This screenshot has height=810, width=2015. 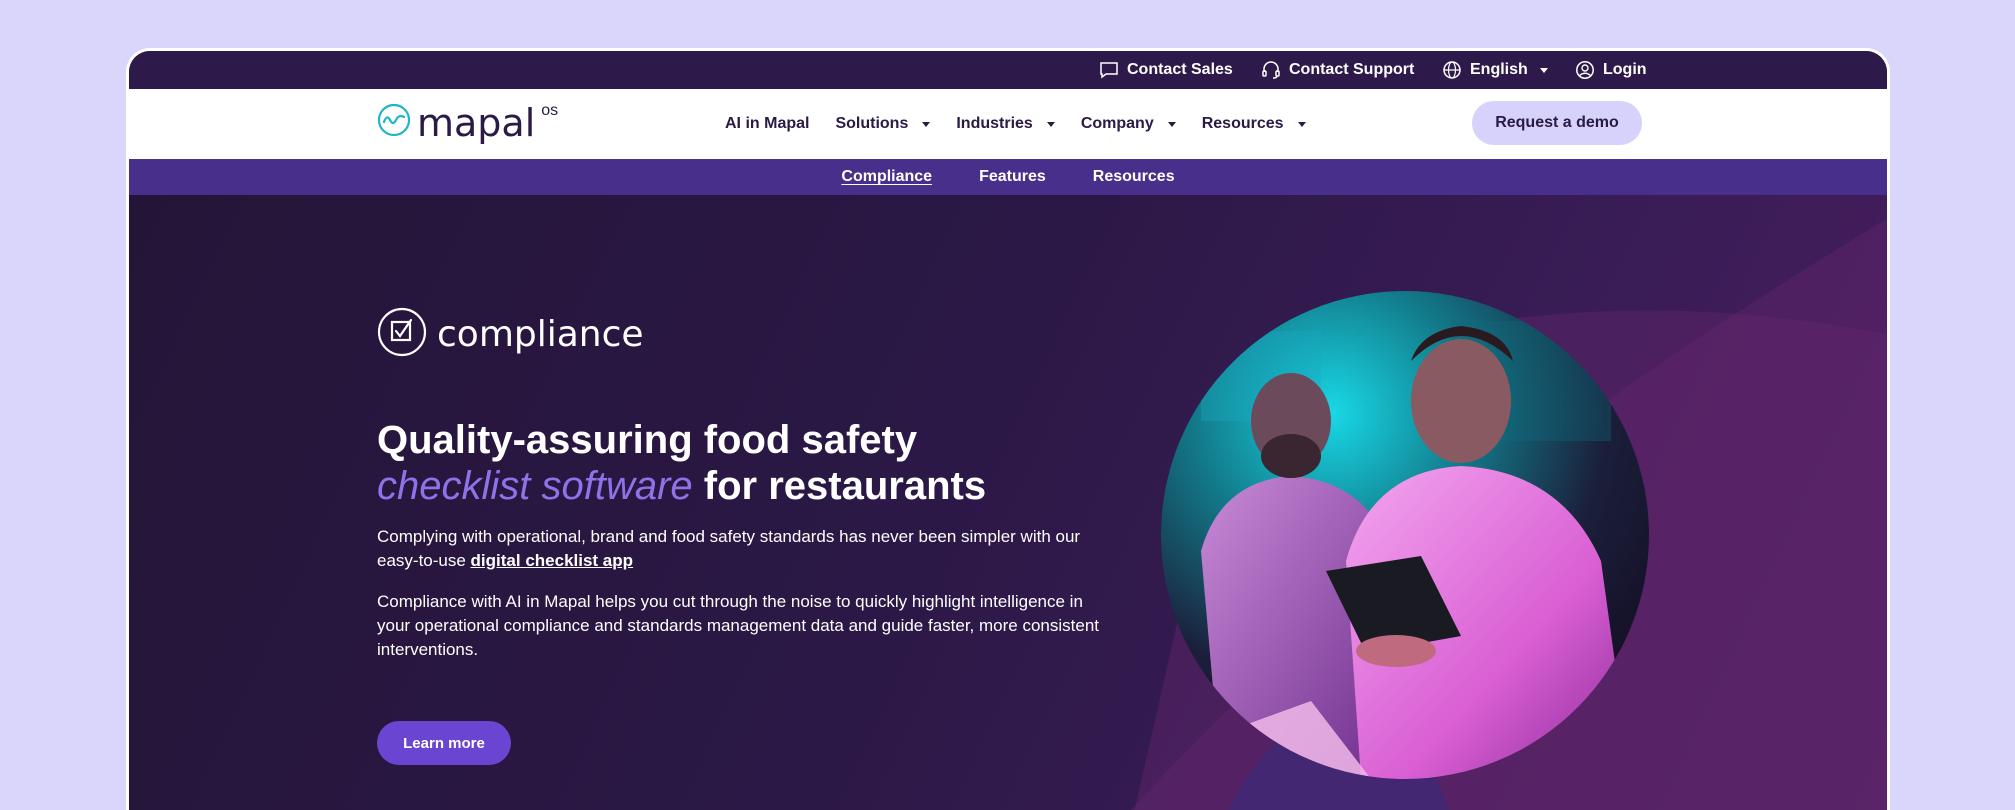 I want to click on subnav-resources: Resources, so click(x=1134, y=177).